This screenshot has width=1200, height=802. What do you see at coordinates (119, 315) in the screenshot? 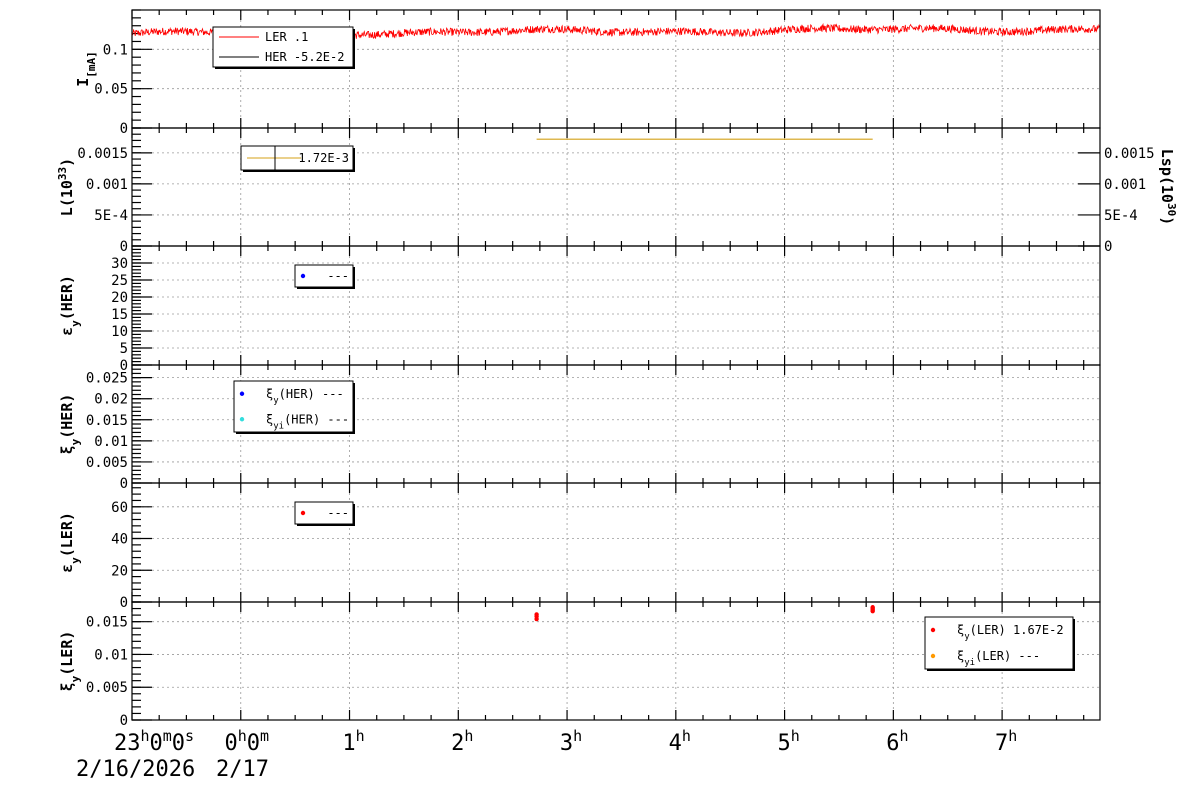
I see `text-part: 15` at bounding box center [119, 315].